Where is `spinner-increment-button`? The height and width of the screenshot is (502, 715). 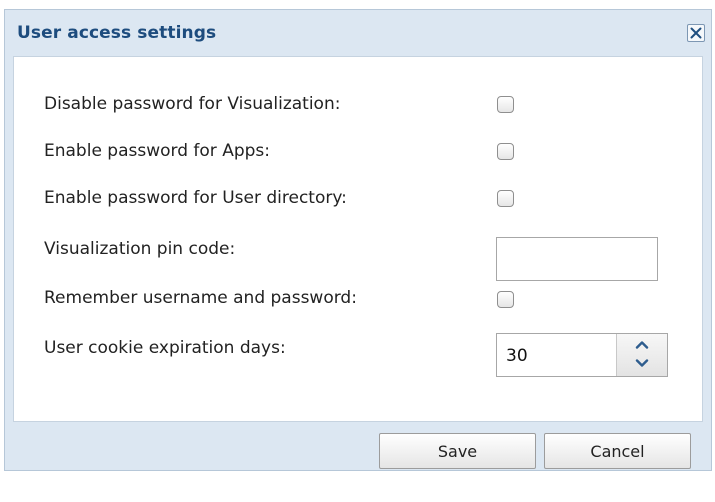 spinner-increment-button is located at coordinates (642, 344).